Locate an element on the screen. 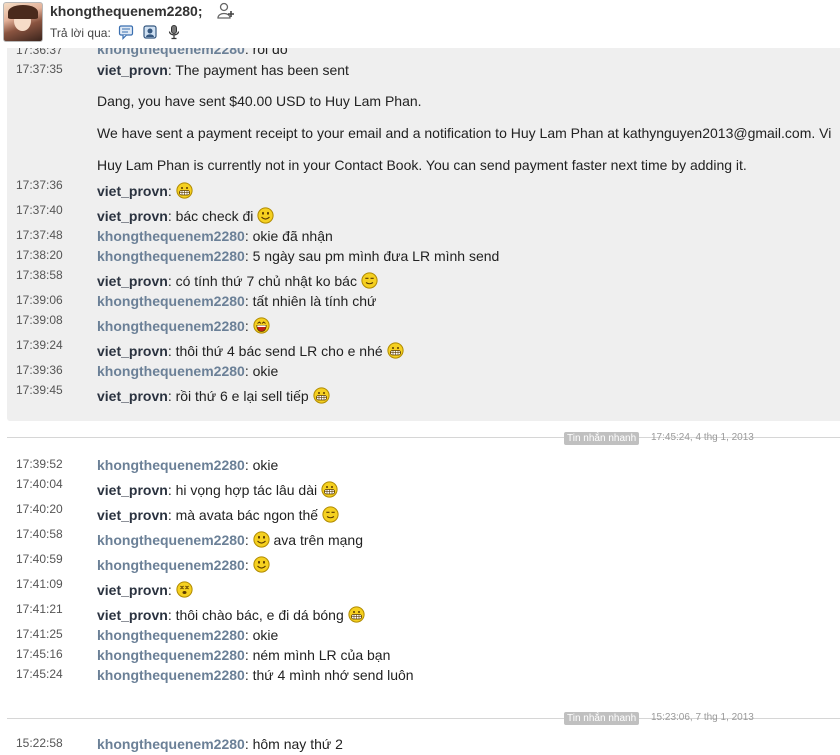 The width and height of the screenshot is (840, 755). message-time: 17:37:36 is located at coordinates (39, 185).